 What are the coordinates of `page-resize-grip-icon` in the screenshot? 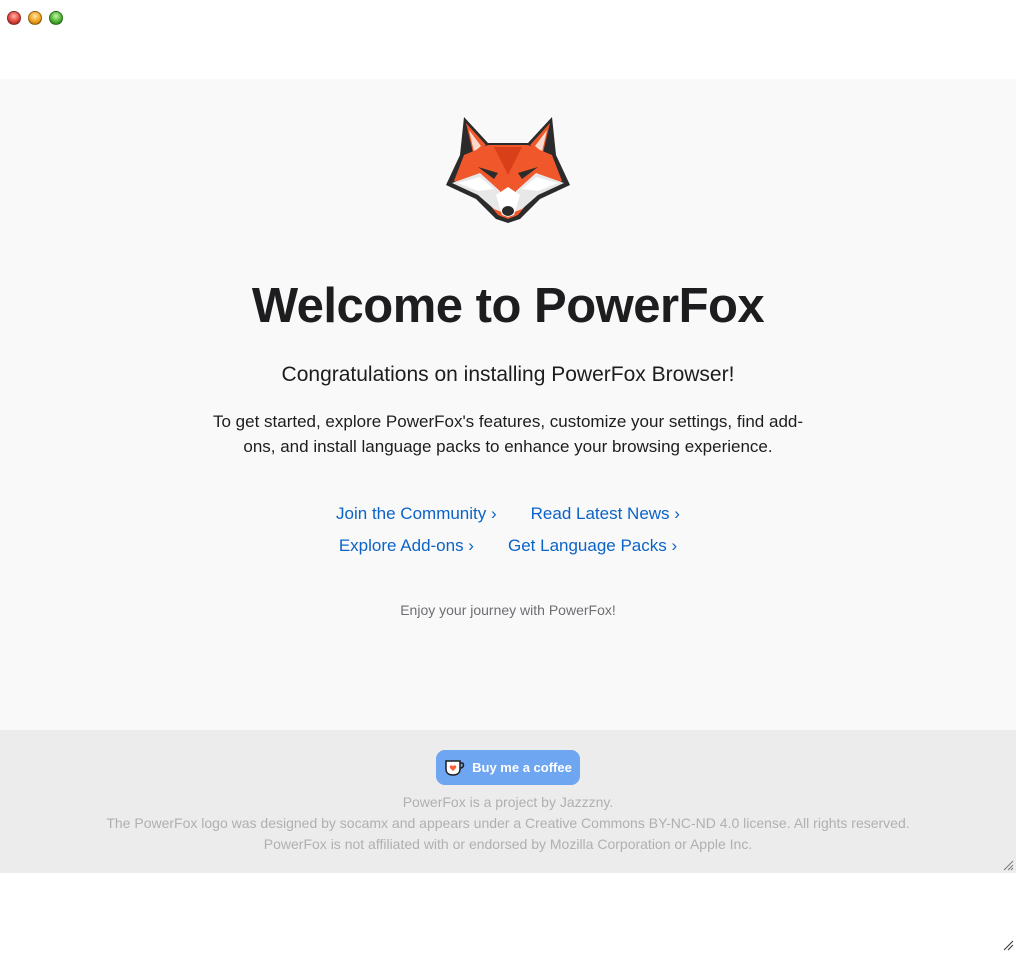 It's located at (1008, 865).